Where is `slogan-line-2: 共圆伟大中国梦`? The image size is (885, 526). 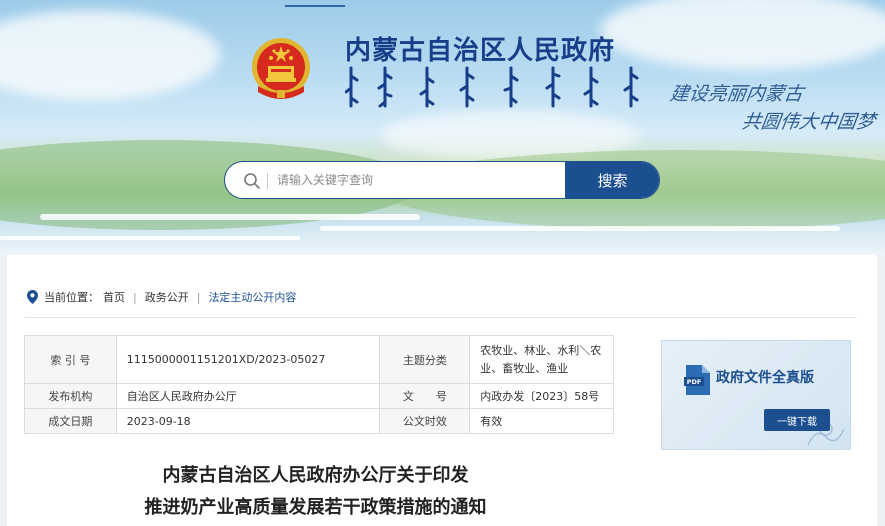 slogan-line-2: 共圆伟大中国梦 is located at coordinates (808, 122).